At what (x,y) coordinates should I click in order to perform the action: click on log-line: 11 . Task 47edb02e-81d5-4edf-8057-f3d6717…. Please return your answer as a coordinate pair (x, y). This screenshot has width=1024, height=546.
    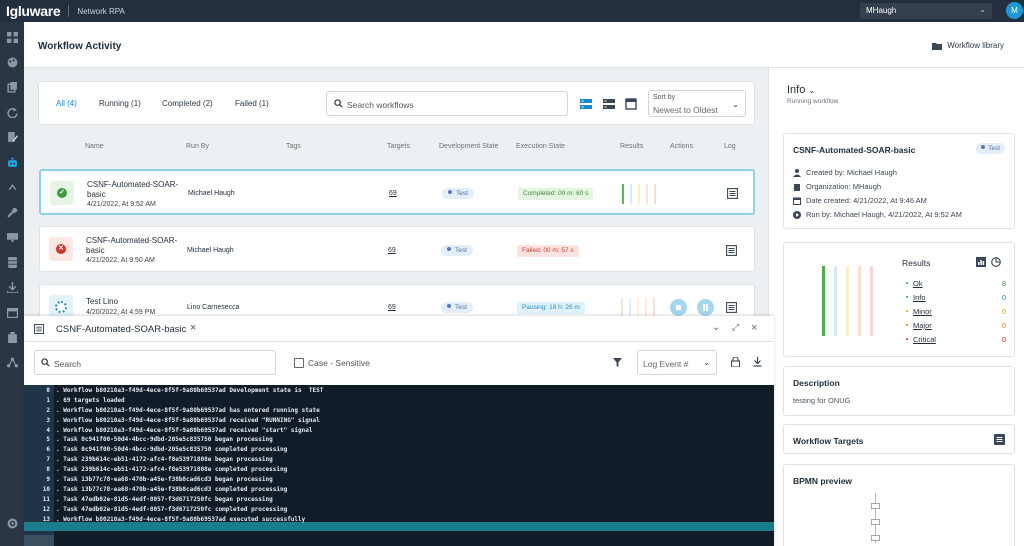
    Looking at the image, I should click on (399, 500).